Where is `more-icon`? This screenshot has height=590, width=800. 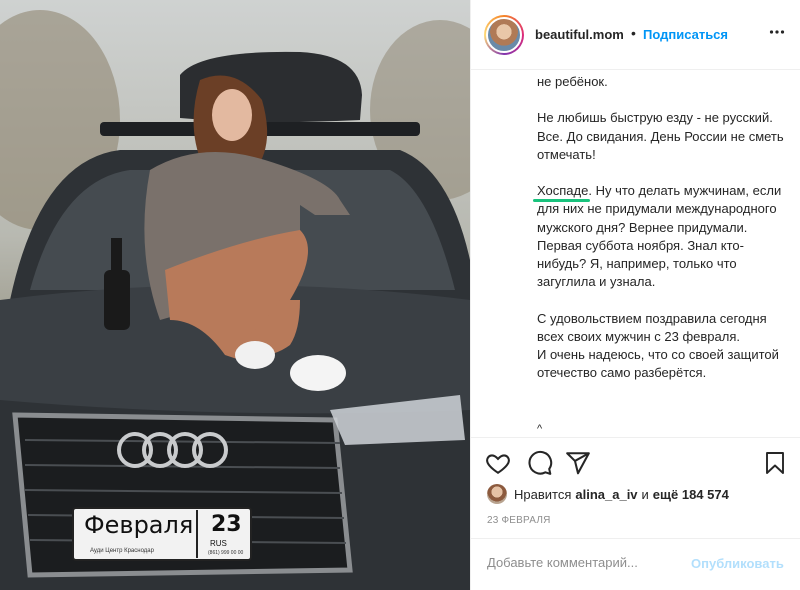
more-icon is located at coordinates (777, 34).